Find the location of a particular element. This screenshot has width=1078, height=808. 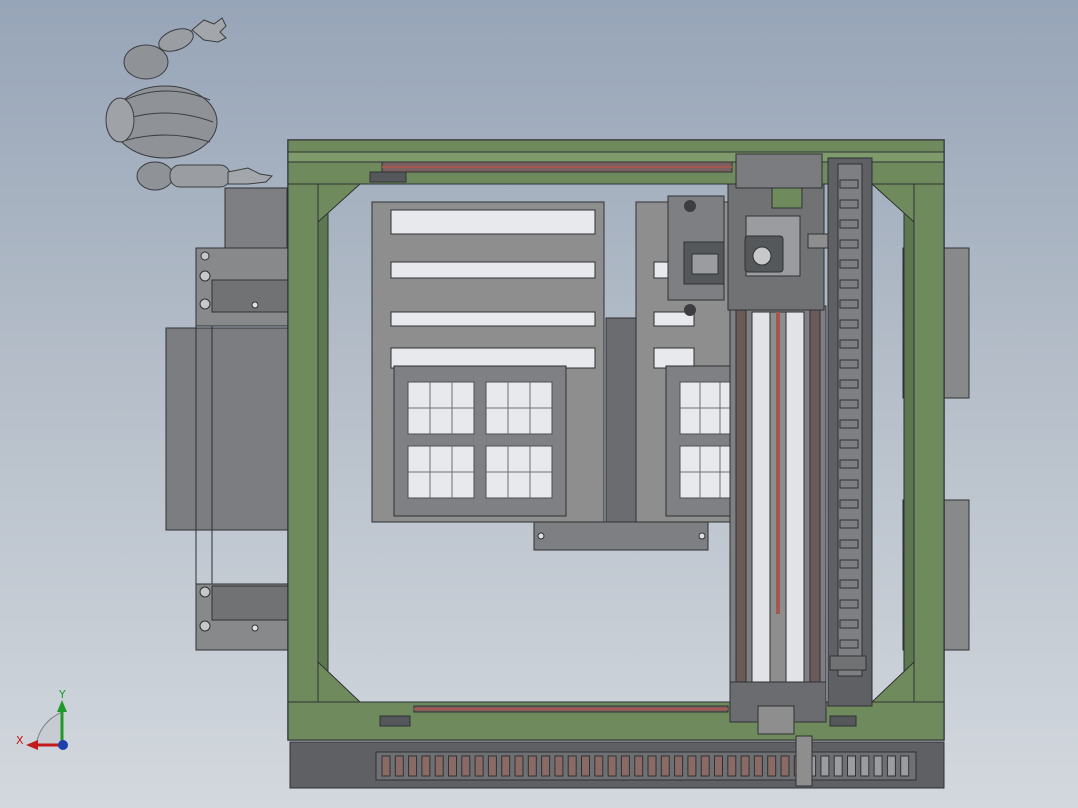

robot-lower-link is located at coordinates (155, 176).